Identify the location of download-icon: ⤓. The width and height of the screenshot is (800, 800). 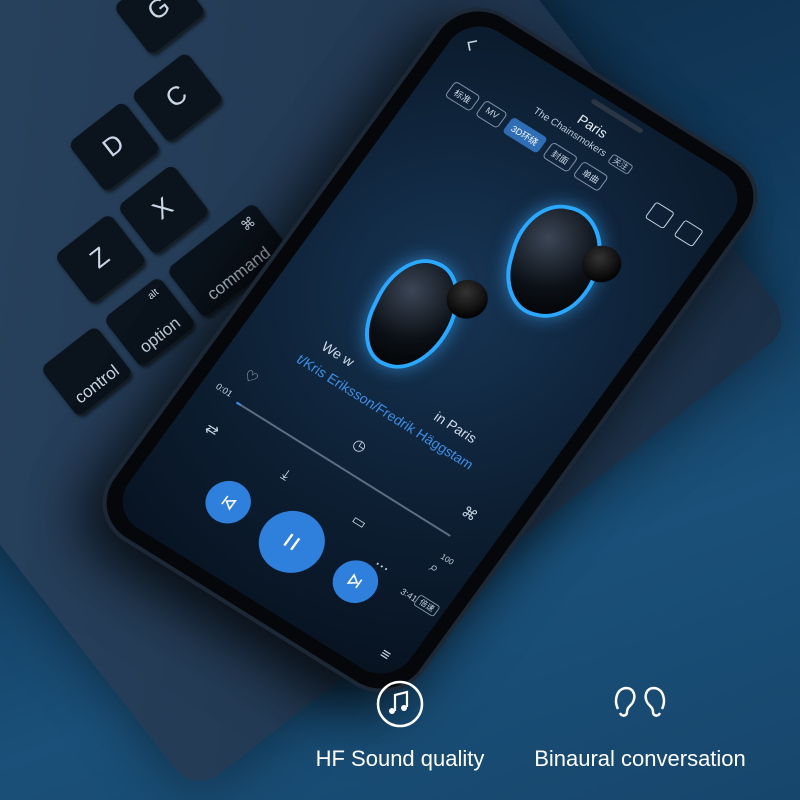
(285, 475).